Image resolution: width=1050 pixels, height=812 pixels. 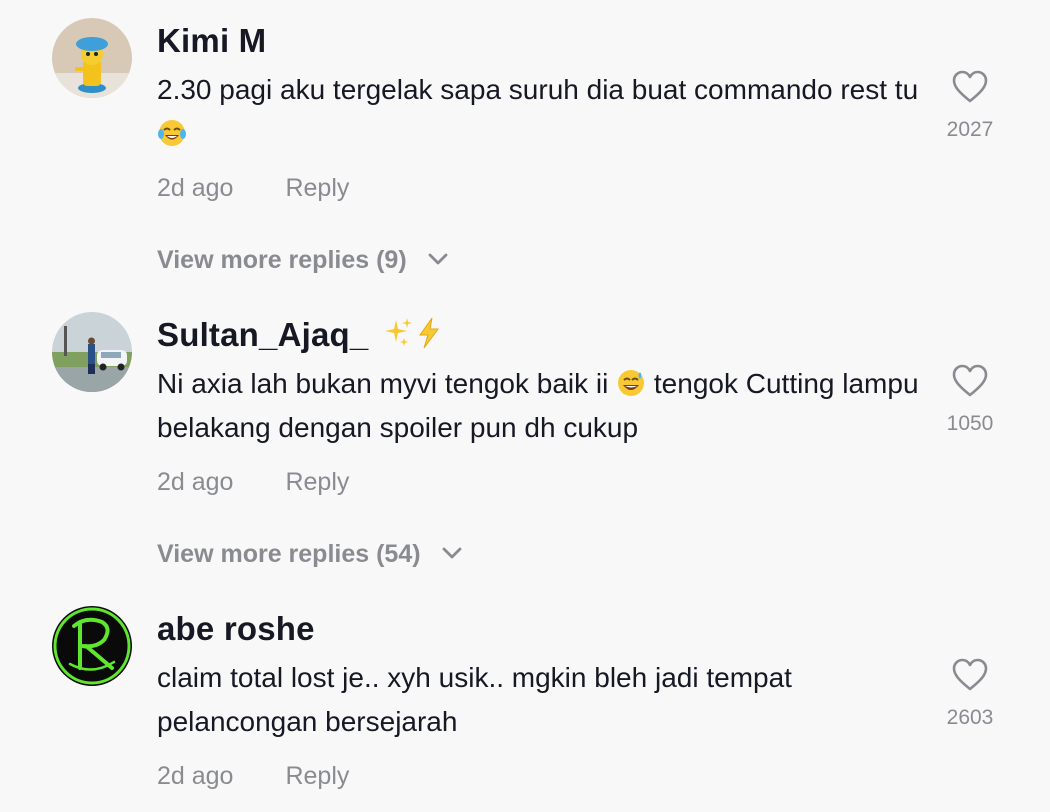 I want to click on like-count: 2027, so click(x=970, y=129).